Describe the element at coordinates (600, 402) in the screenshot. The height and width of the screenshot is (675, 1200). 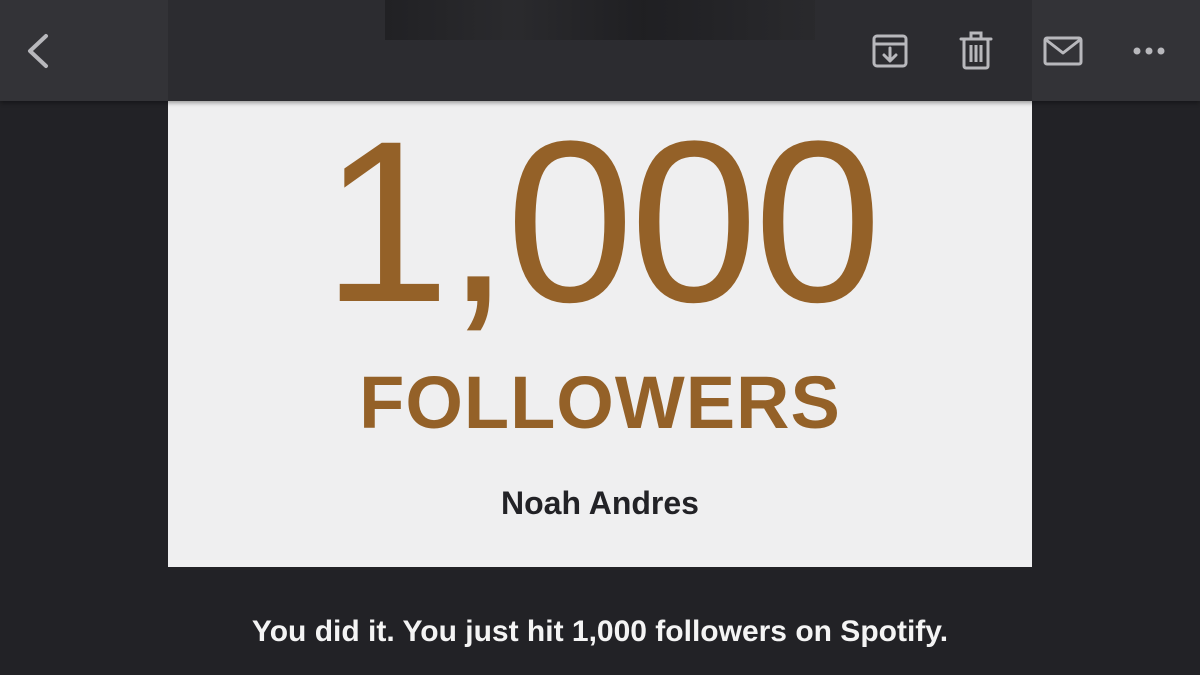
I see `followers-label: FOLLOWERS` at that location.